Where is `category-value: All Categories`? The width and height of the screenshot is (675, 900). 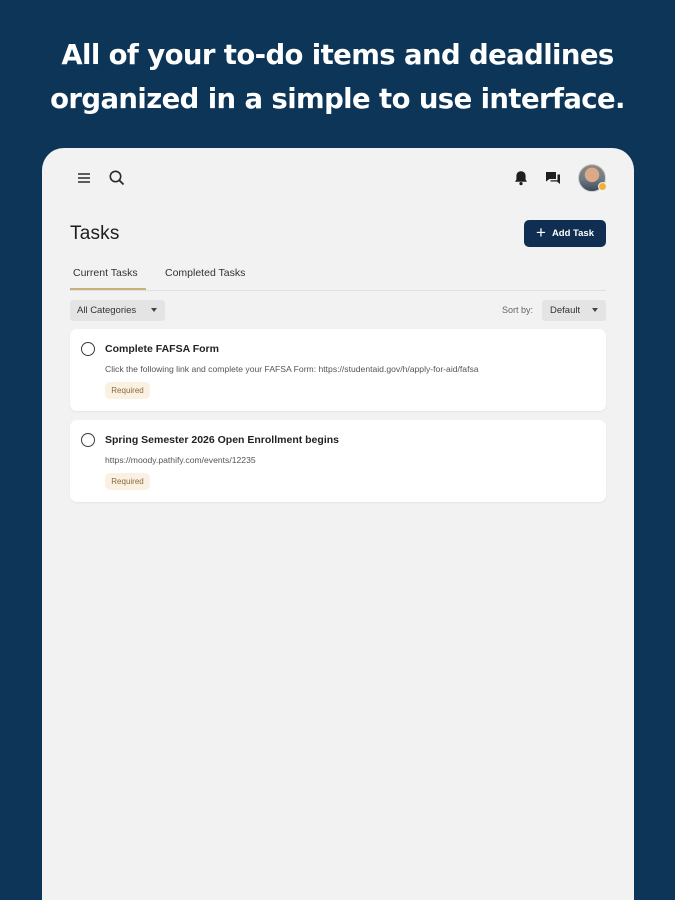 category-value: All Categories is located at coordinates (107, 310).